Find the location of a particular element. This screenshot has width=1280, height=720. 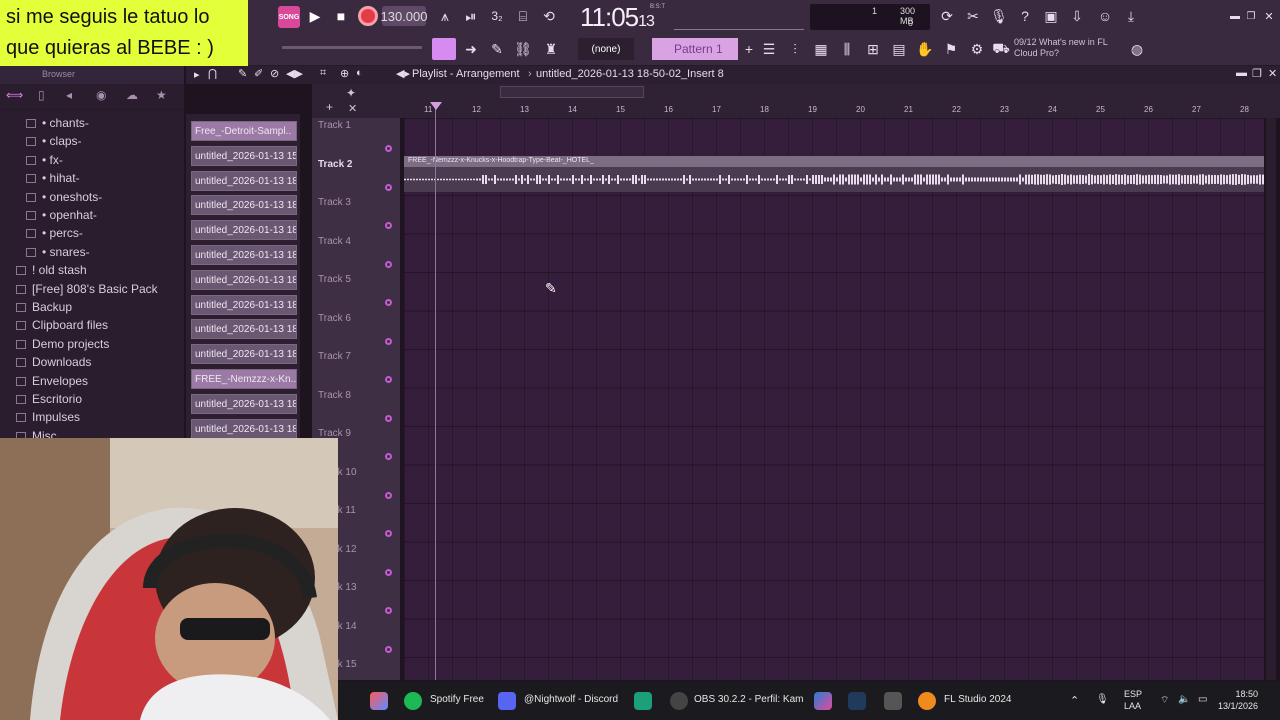

picker-clip: untitled_2026-01-13 15-.. is located at coordinates (244, 155).